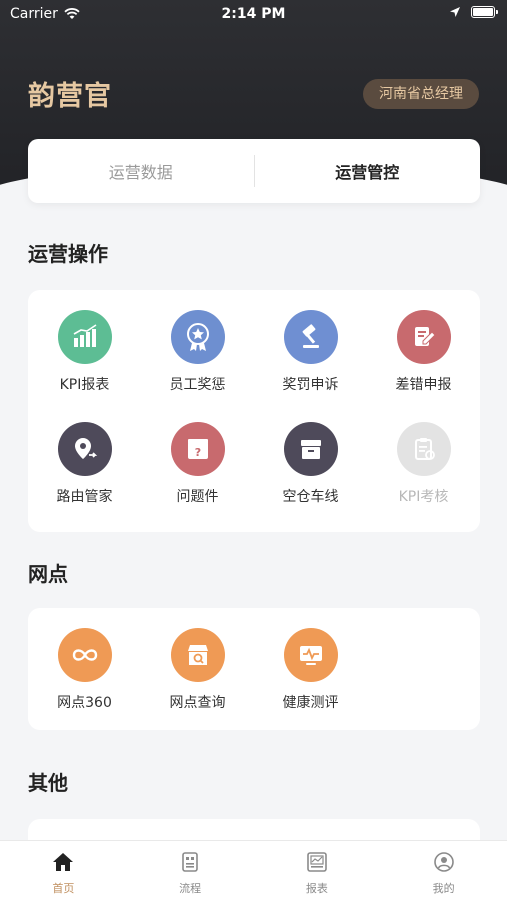  I want to click on grid-item-route-manager: 路由管家, so click(84, 467).